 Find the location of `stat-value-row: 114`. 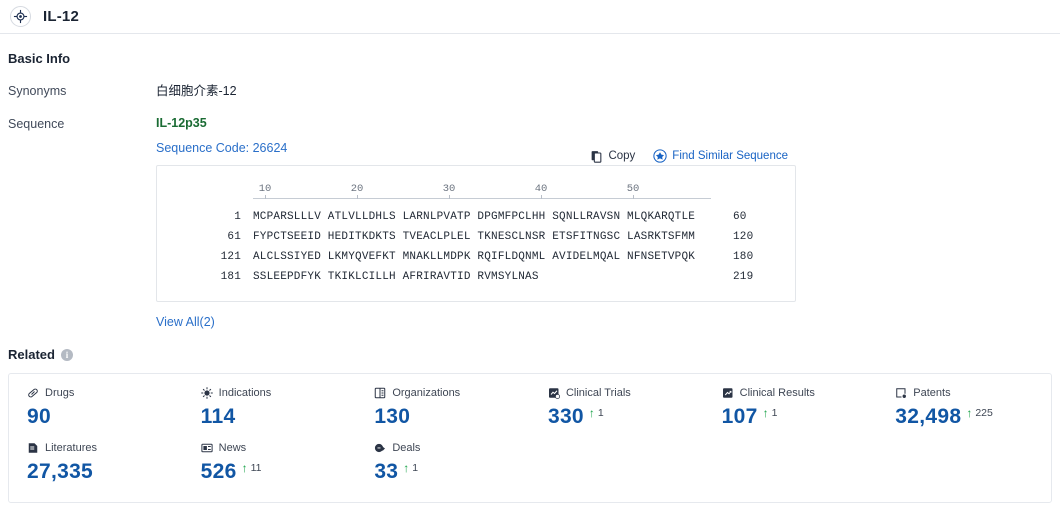

stat-value-row: 114 is located at coordinates (279, 417).